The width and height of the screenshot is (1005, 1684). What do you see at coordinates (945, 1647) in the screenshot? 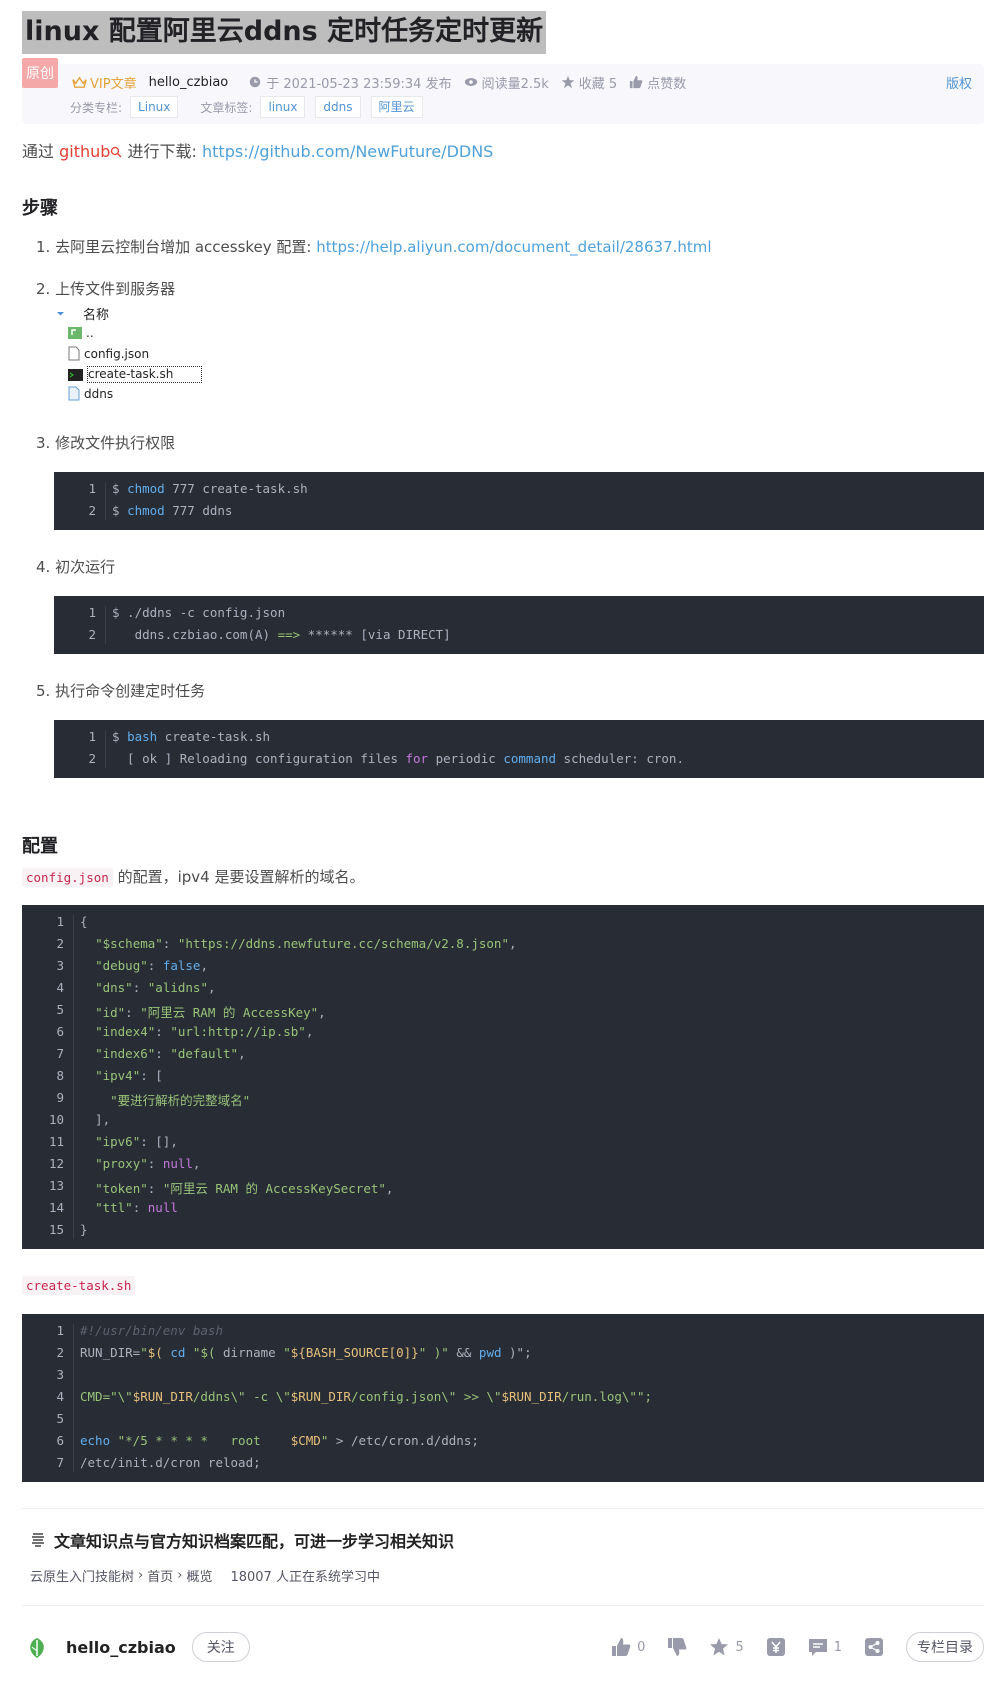
I see `column-catalog-button: 专栏目录` at bounding box center [945, 1647].